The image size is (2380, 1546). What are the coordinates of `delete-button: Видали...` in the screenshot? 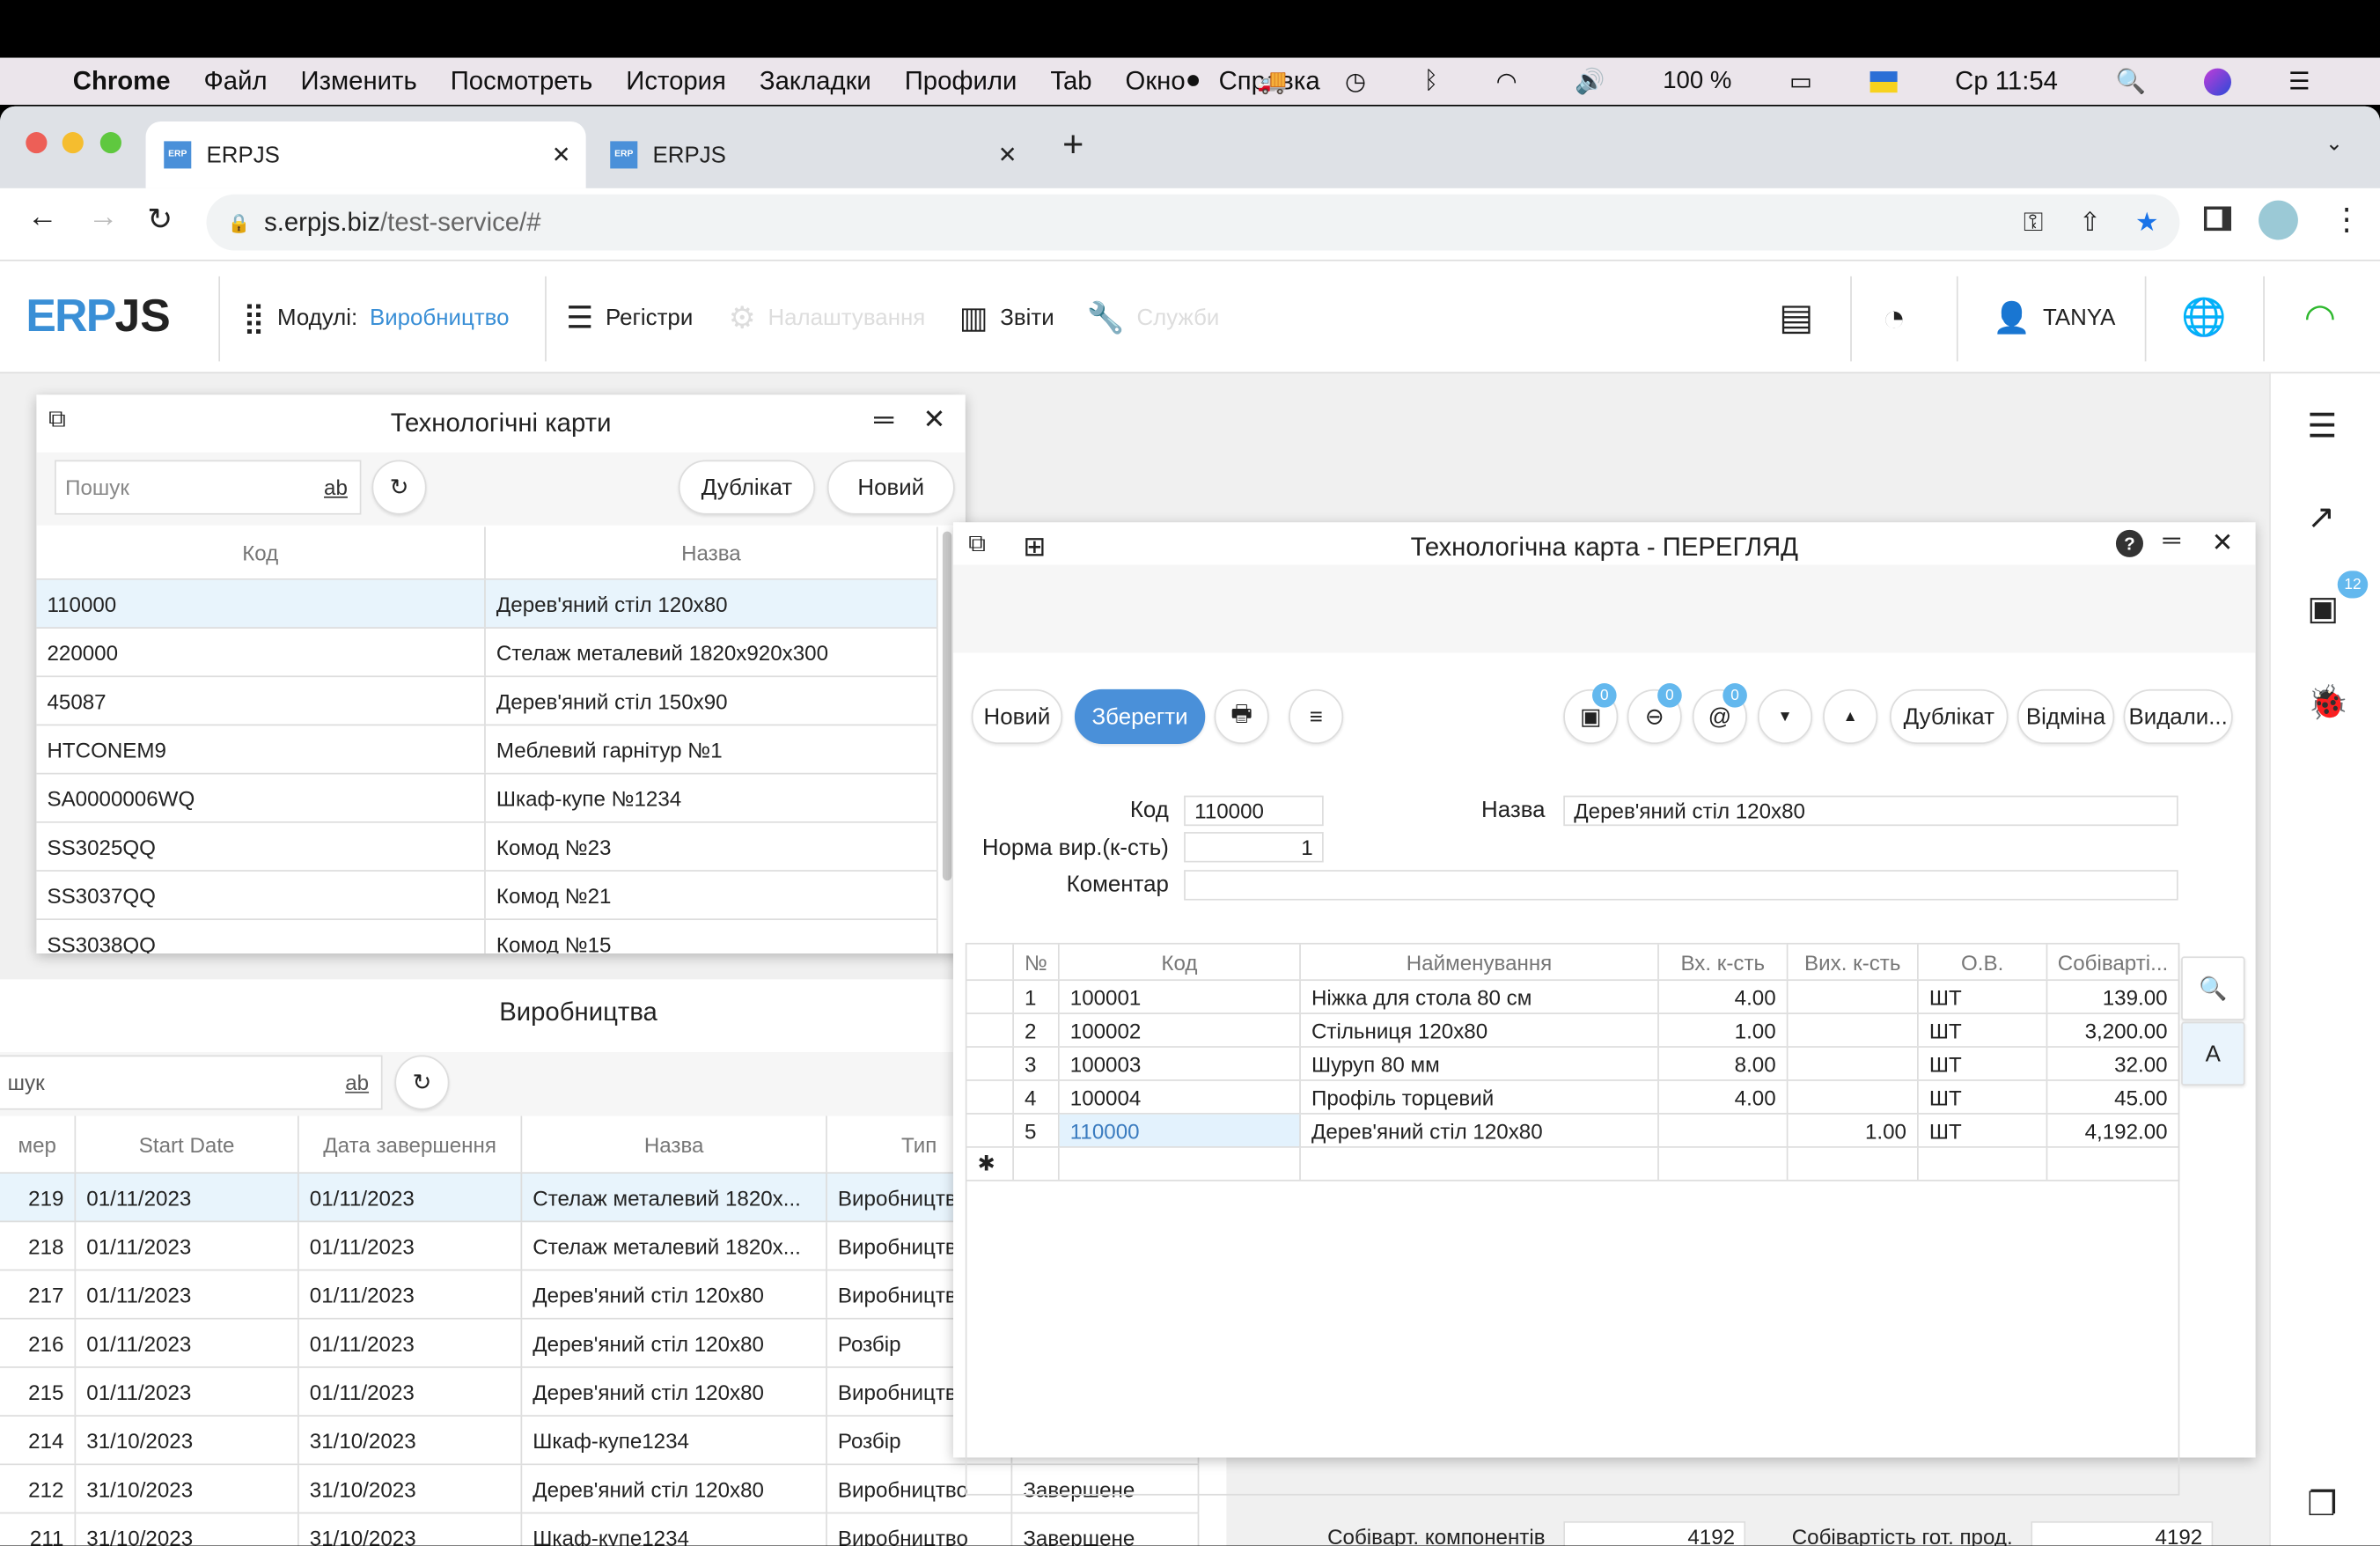 It's located at (2178, 716).